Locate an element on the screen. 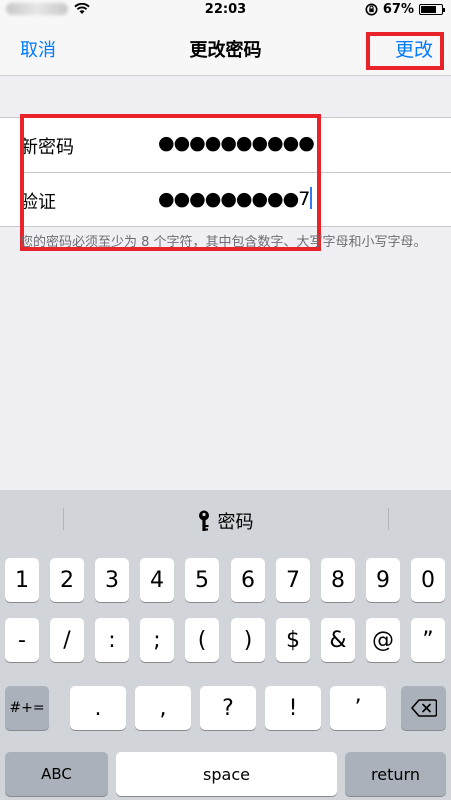 The height and width of the screenshot is (800, 451). backspace-key is located at coordinates (423, 708).